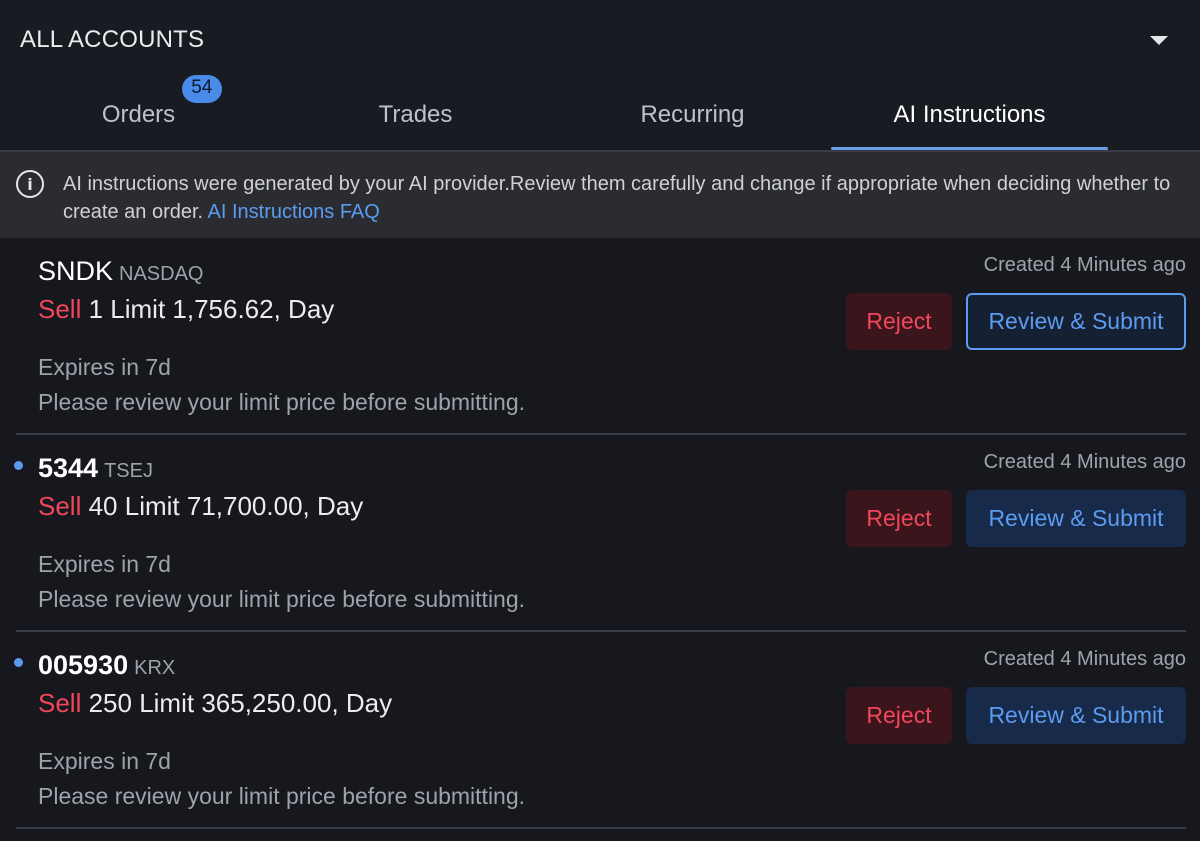 The image size is (1200, 841). I want to click on order-details: 1 Limit 1,756.62, Day, so click(211, 309).